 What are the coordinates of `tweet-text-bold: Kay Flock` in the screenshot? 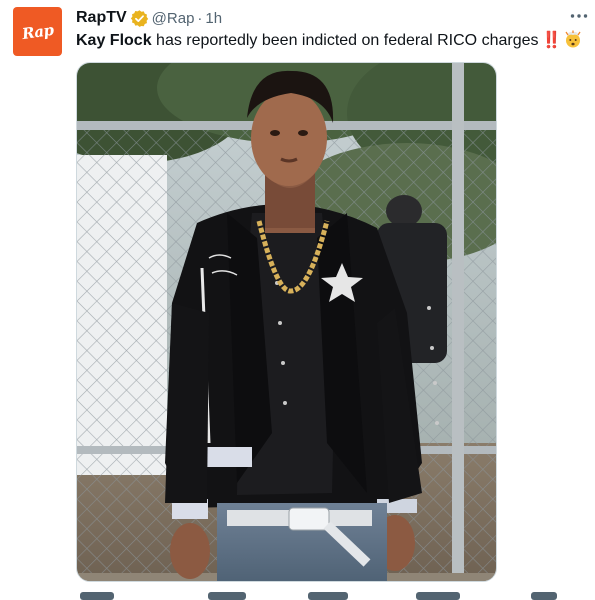 It's located at (114, 40).